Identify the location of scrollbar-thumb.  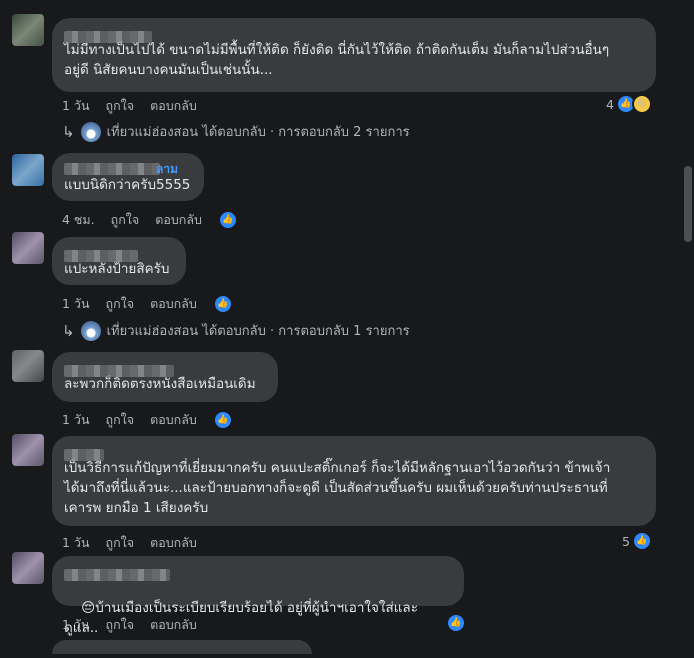
(688, 204).